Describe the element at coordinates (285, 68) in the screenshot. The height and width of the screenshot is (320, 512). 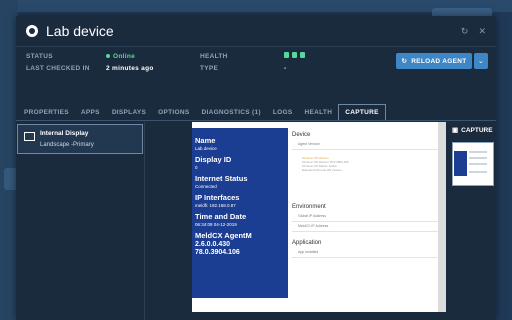
I see `type-value: -` at that location.